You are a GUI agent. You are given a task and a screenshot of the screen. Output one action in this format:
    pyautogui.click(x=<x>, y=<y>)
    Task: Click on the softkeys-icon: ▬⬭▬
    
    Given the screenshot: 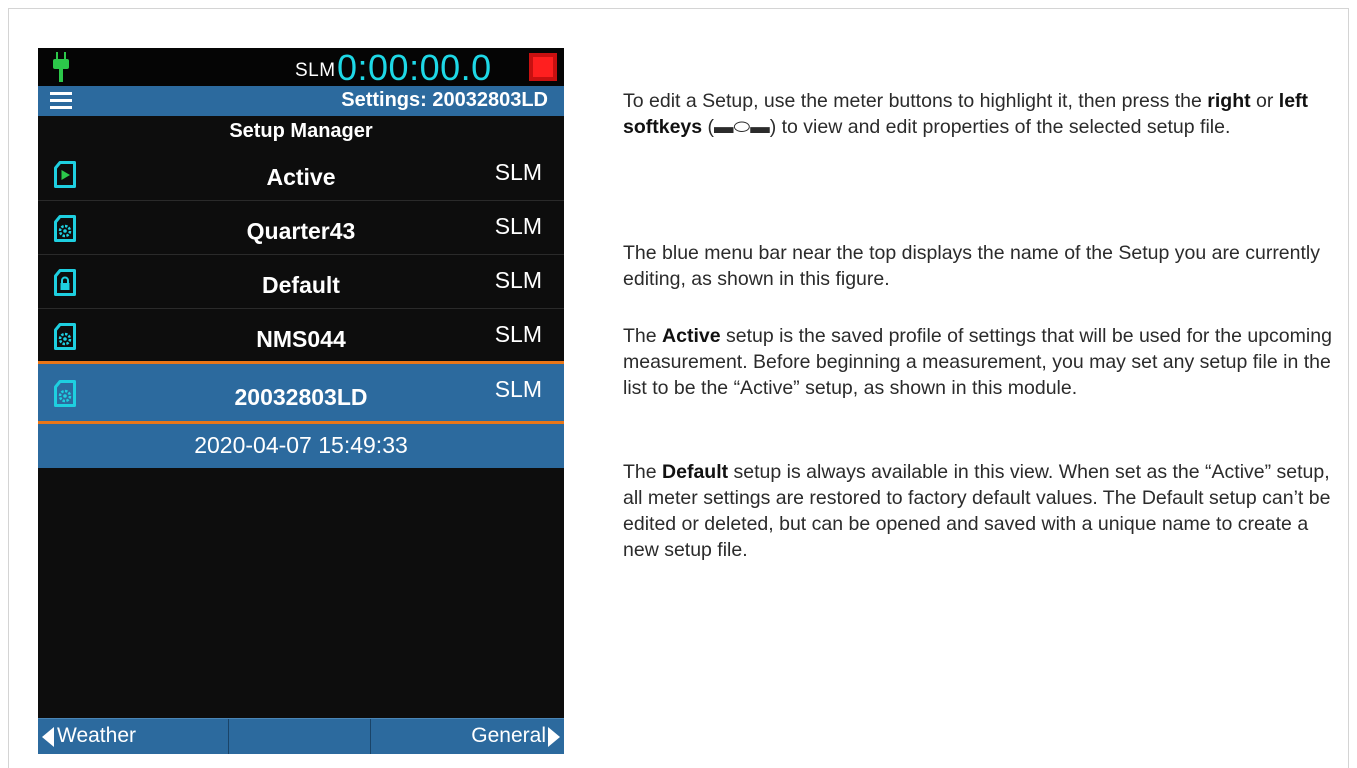 What is the action you would take?
    pyautogui.click(x=742, y=127)
    